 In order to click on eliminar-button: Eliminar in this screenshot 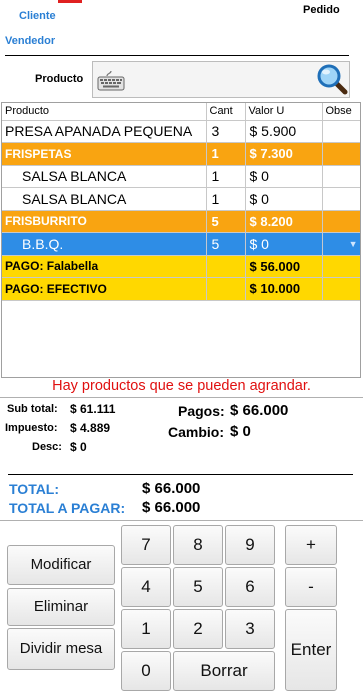, I will do `click(61, 607)`.